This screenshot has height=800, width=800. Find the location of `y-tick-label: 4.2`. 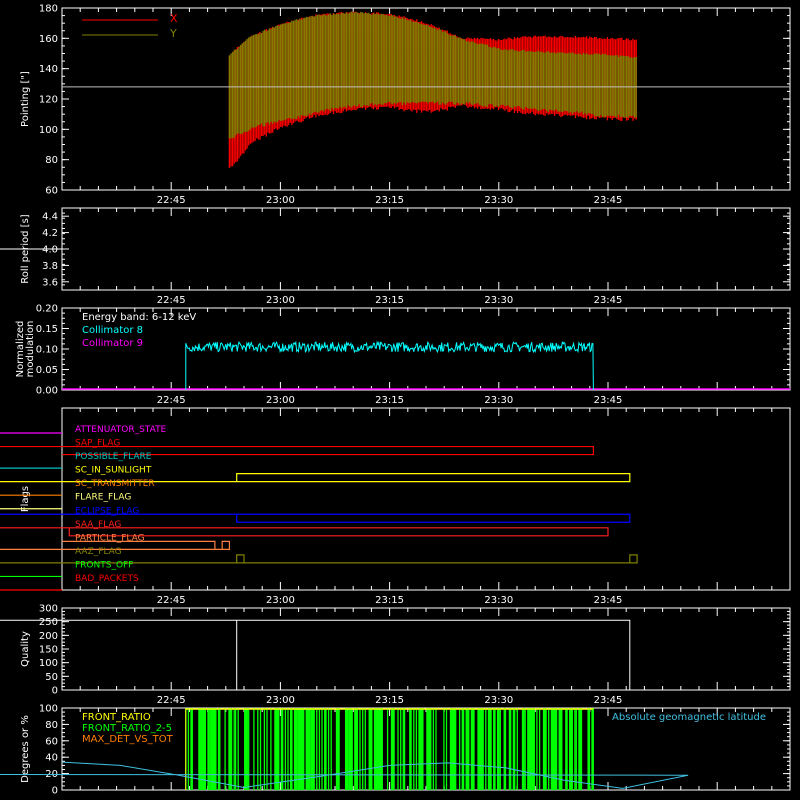

y-tick-label: 4.2 is located at coordinates (50, 233).